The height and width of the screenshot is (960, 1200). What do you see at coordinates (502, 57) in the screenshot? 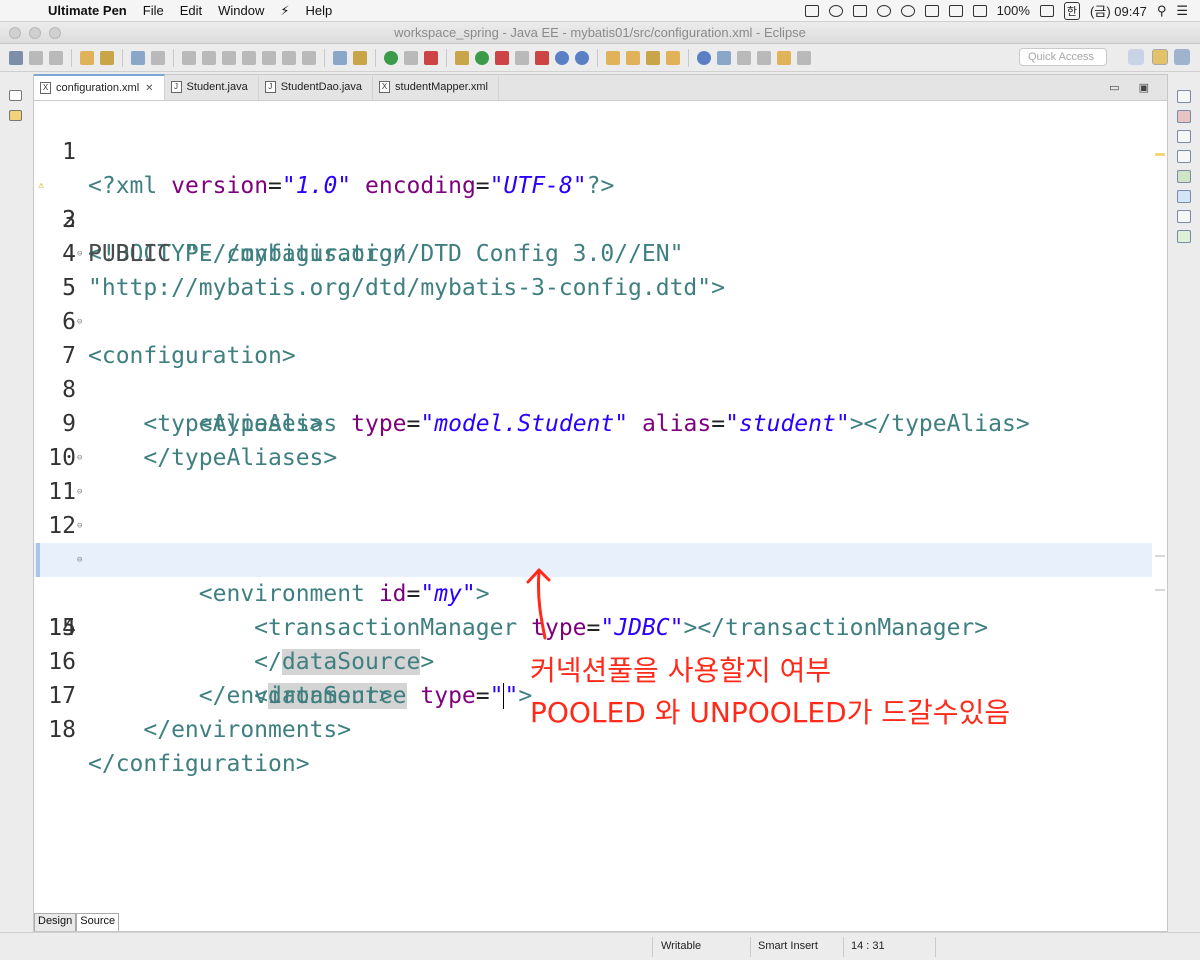
I see `coverage-icon` at bounding box center [502, 57].